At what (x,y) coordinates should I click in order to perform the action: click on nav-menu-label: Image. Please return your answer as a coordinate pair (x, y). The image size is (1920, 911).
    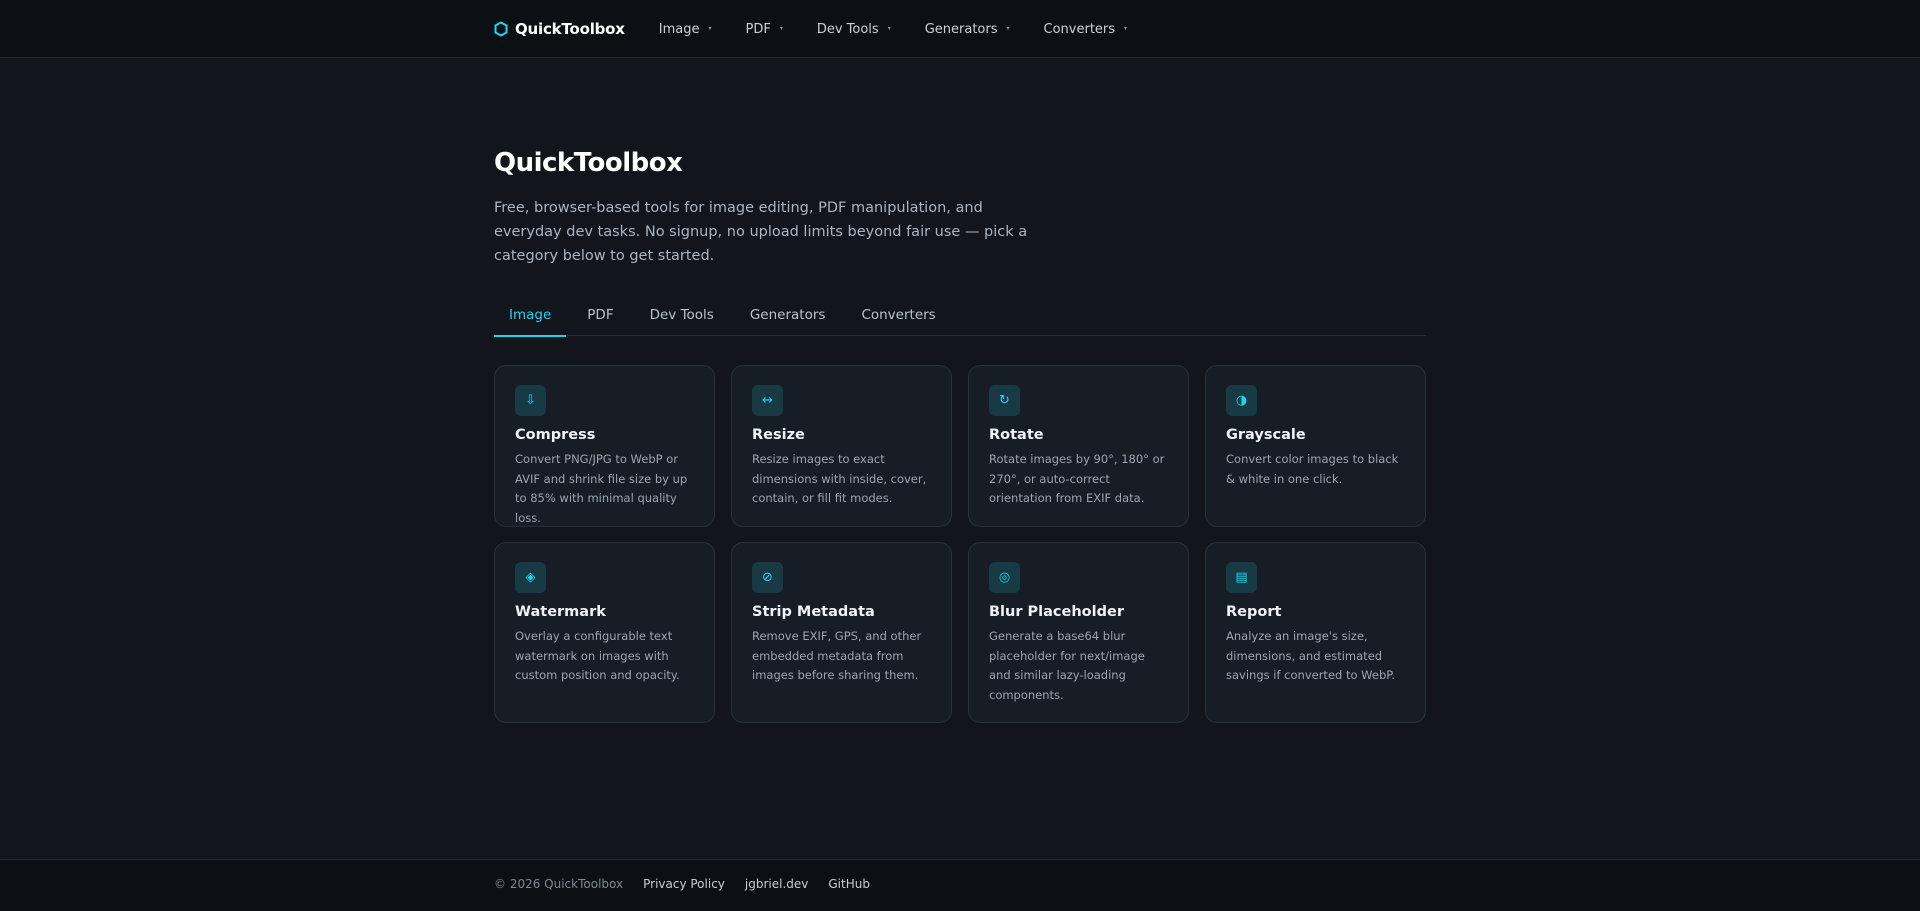
    Looking at the image, I should click on (679, 29).